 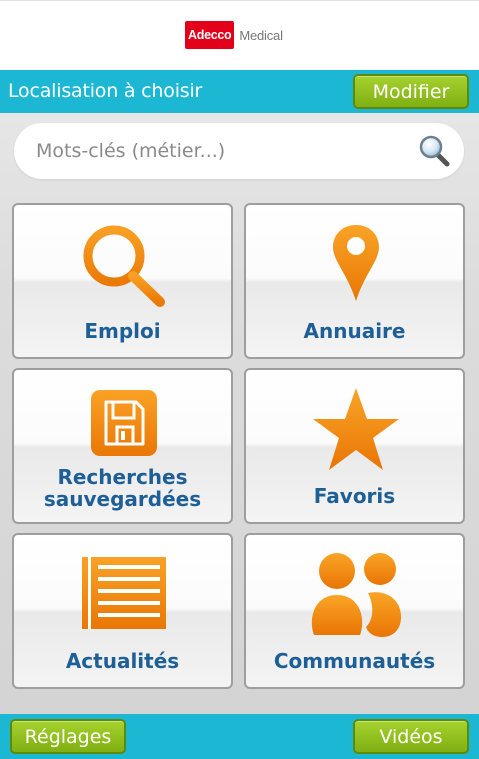 What do you see at coordinates (105, 91) in the screenshot?
I see `location-text: Localisation à choisir` at bounding box center [105, 91].